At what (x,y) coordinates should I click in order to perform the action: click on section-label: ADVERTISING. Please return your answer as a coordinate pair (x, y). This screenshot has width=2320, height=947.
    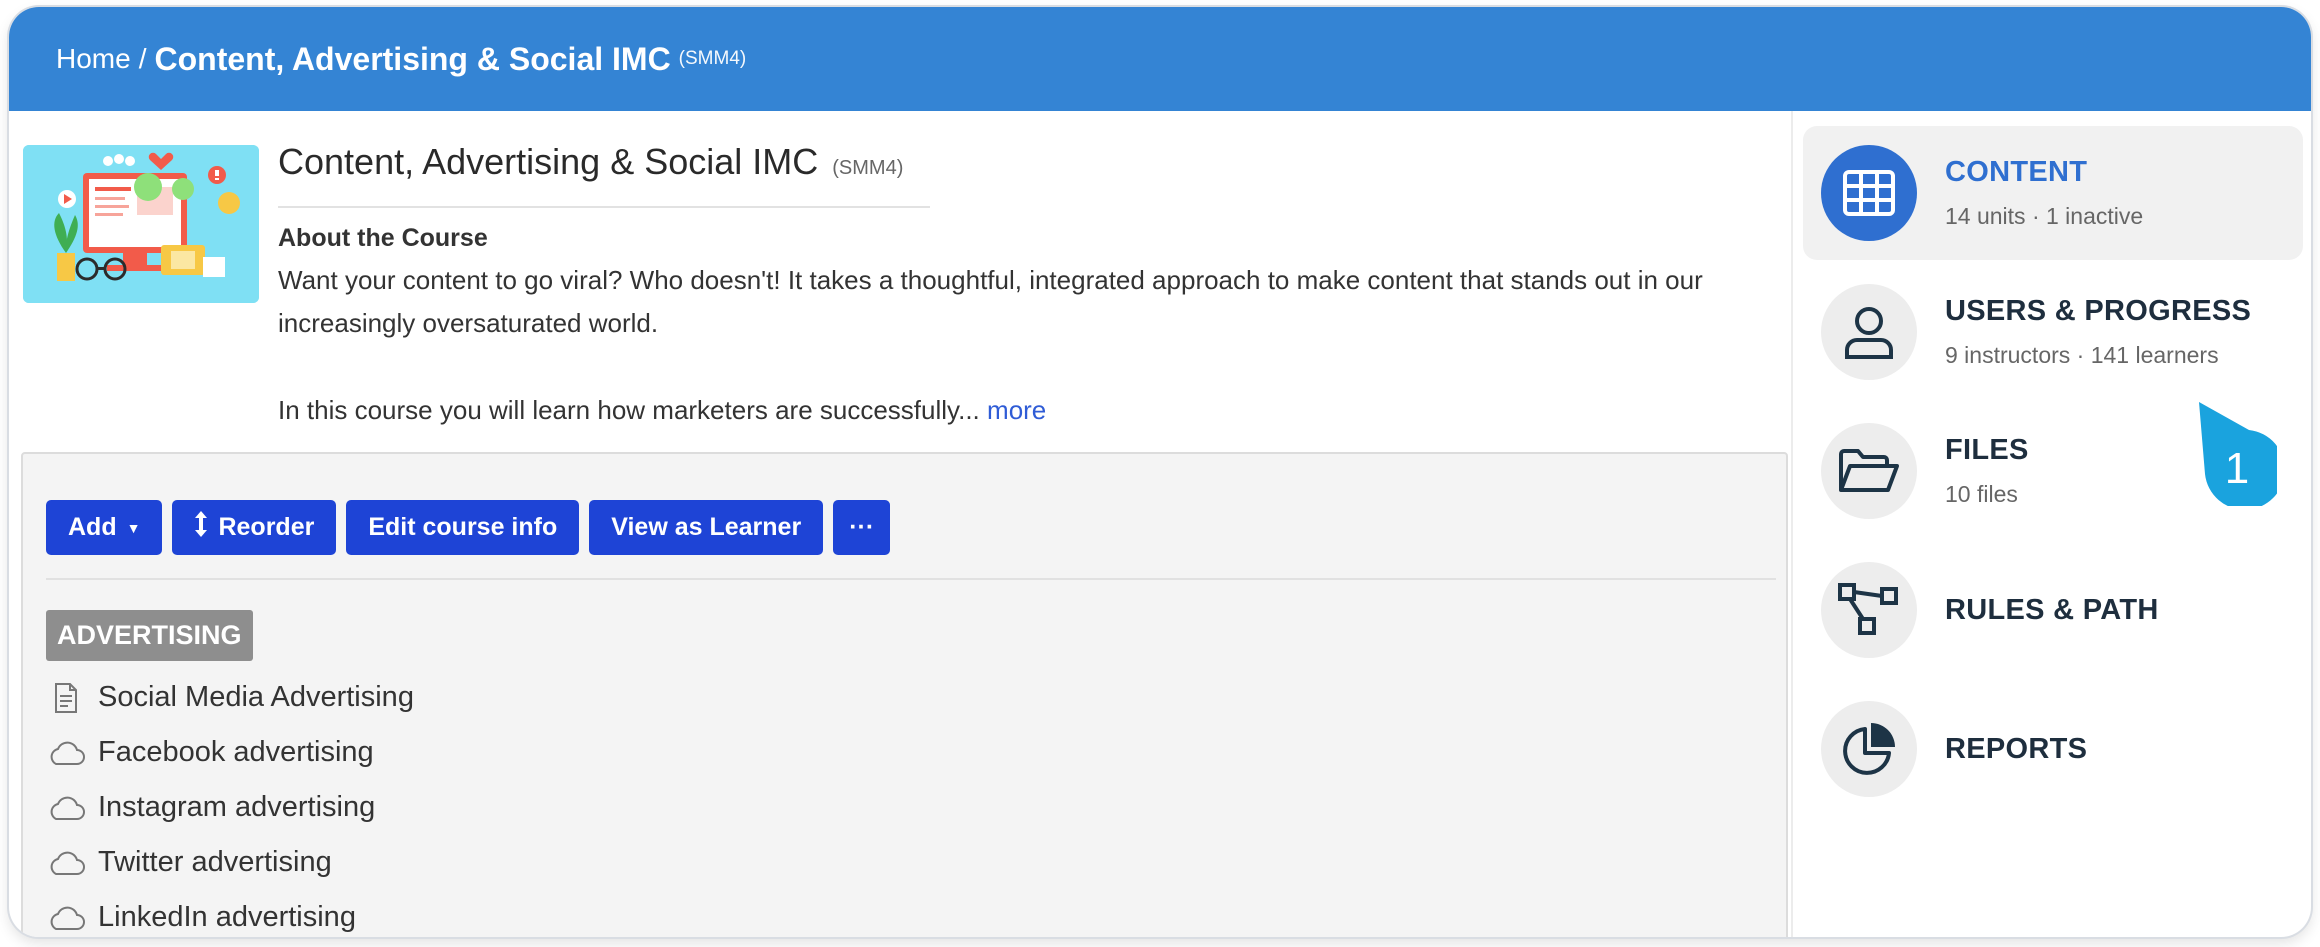
    Looking at the image, I should click on (149, 635).